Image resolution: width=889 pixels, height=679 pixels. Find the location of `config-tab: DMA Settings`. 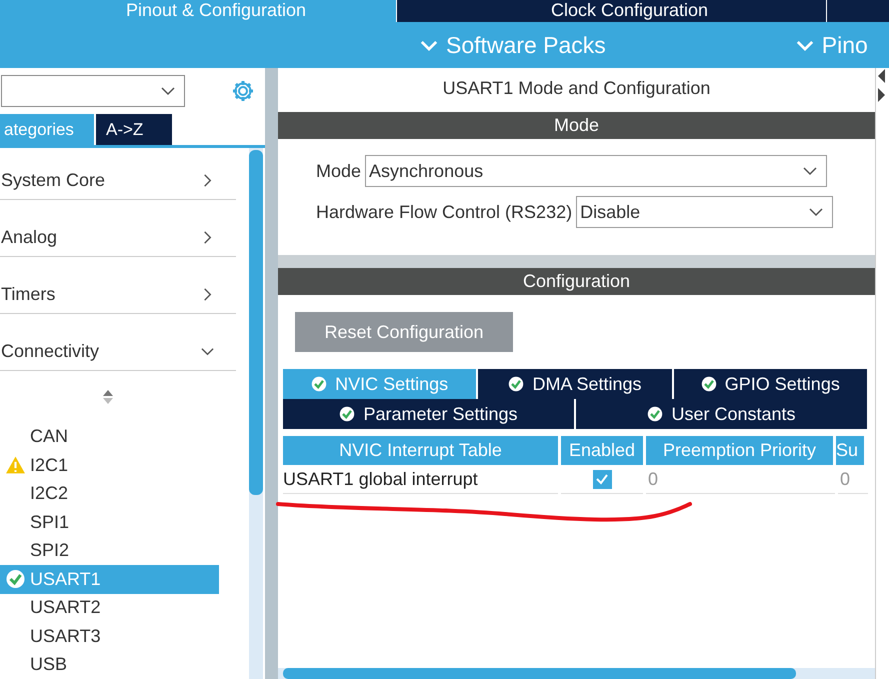

config-tab: DMA Settings is located at coordinates (575, 384).